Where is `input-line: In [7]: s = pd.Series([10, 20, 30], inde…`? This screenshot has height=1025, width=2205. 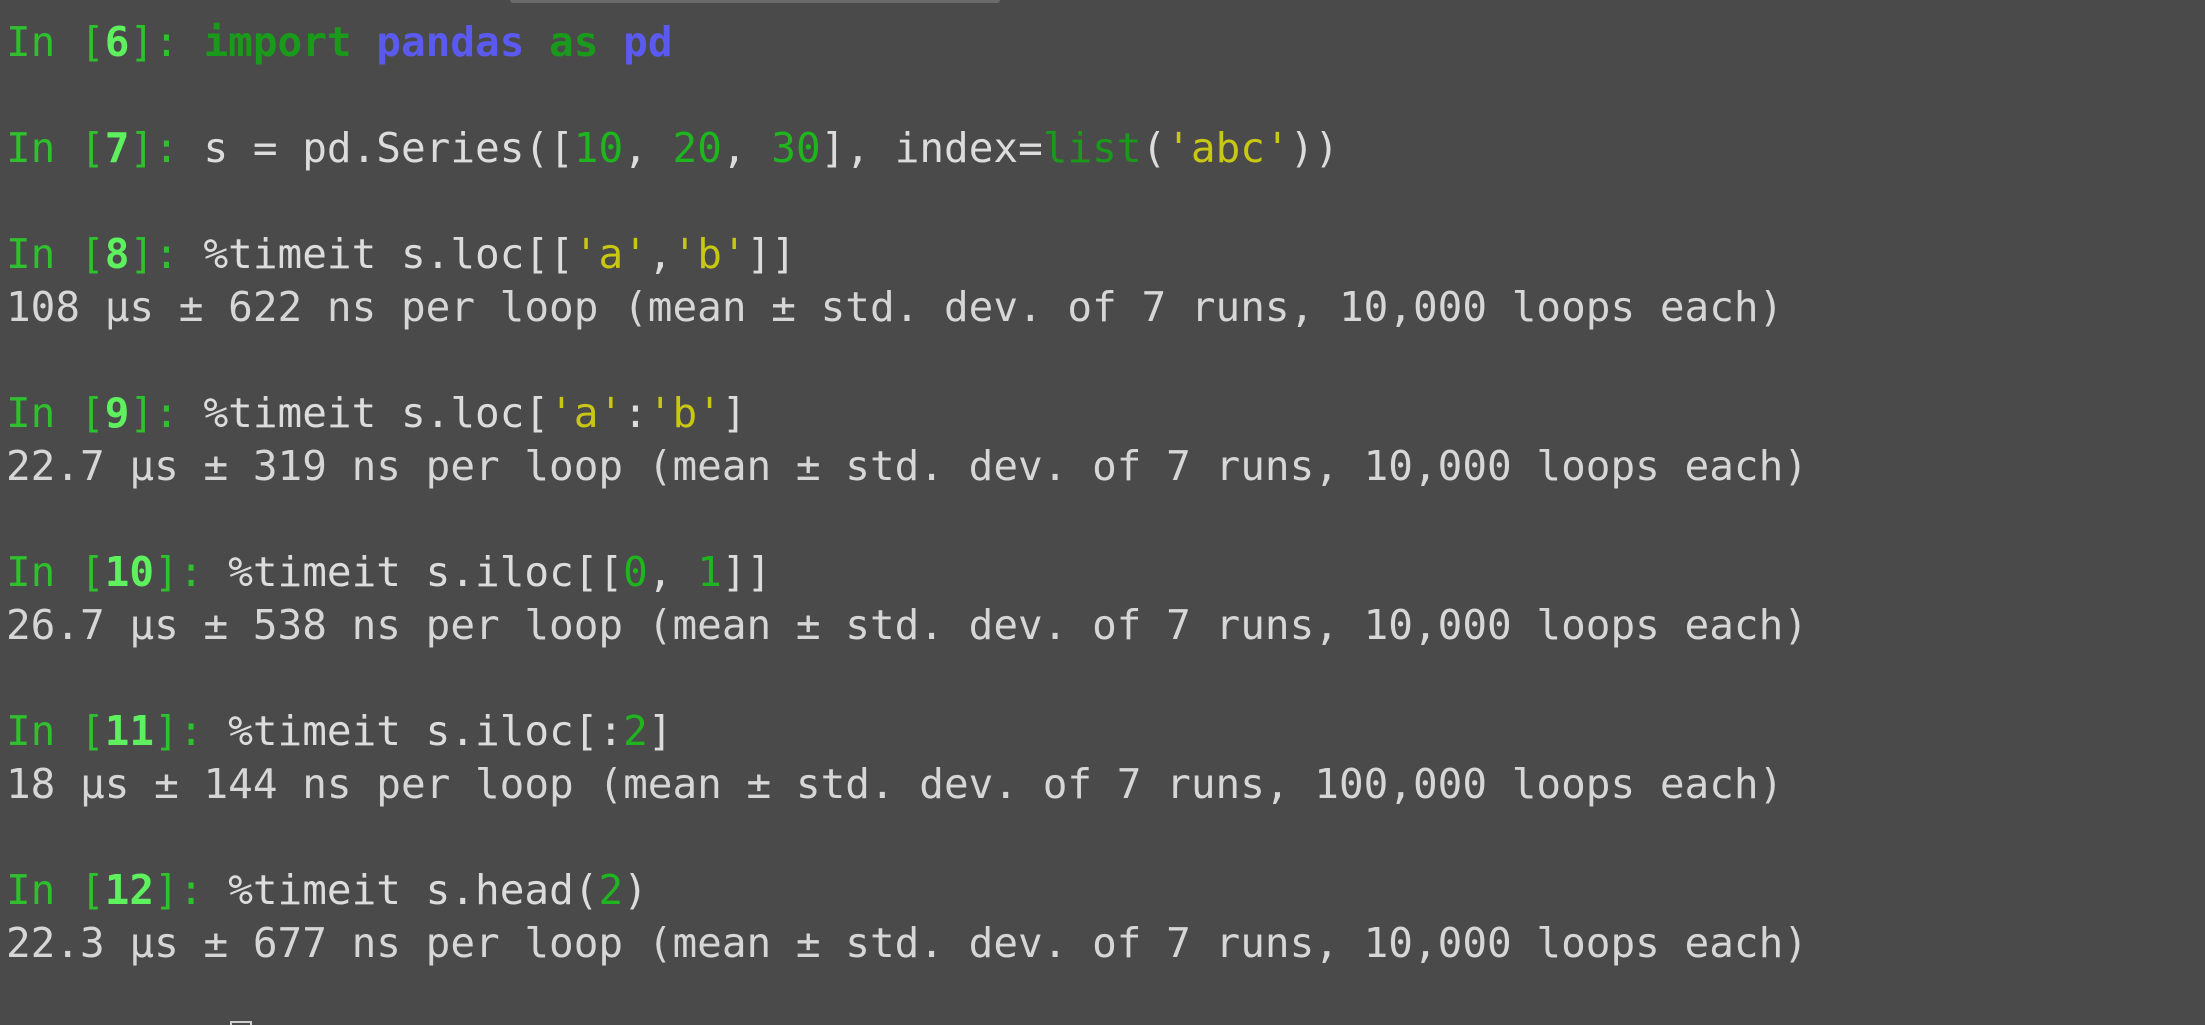
input-line: In [7]: s = pd.Series([10, 20, 30], inde… is located at coordinates (672, 148).